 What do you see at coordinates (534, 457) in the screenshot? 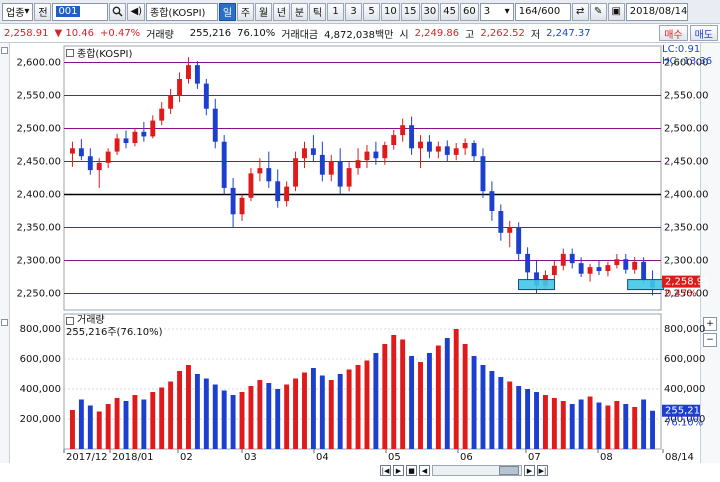
I see `x-axis-label: 07` at bounding box center [534, 457].